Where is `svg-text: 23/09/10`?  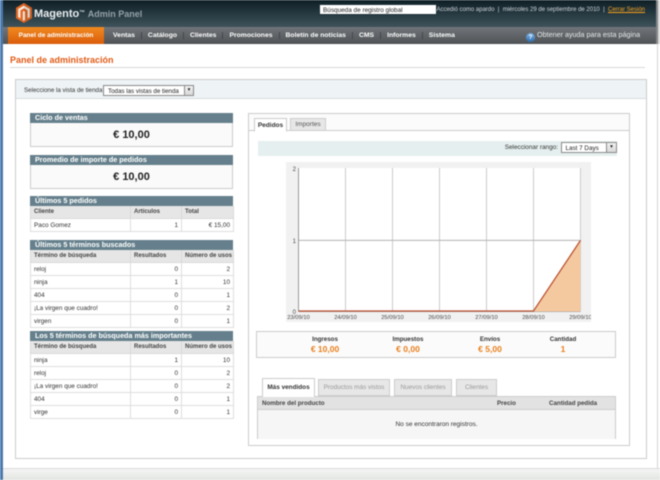 svg-text: 23/09/10 is located at coordinates (298, 318).